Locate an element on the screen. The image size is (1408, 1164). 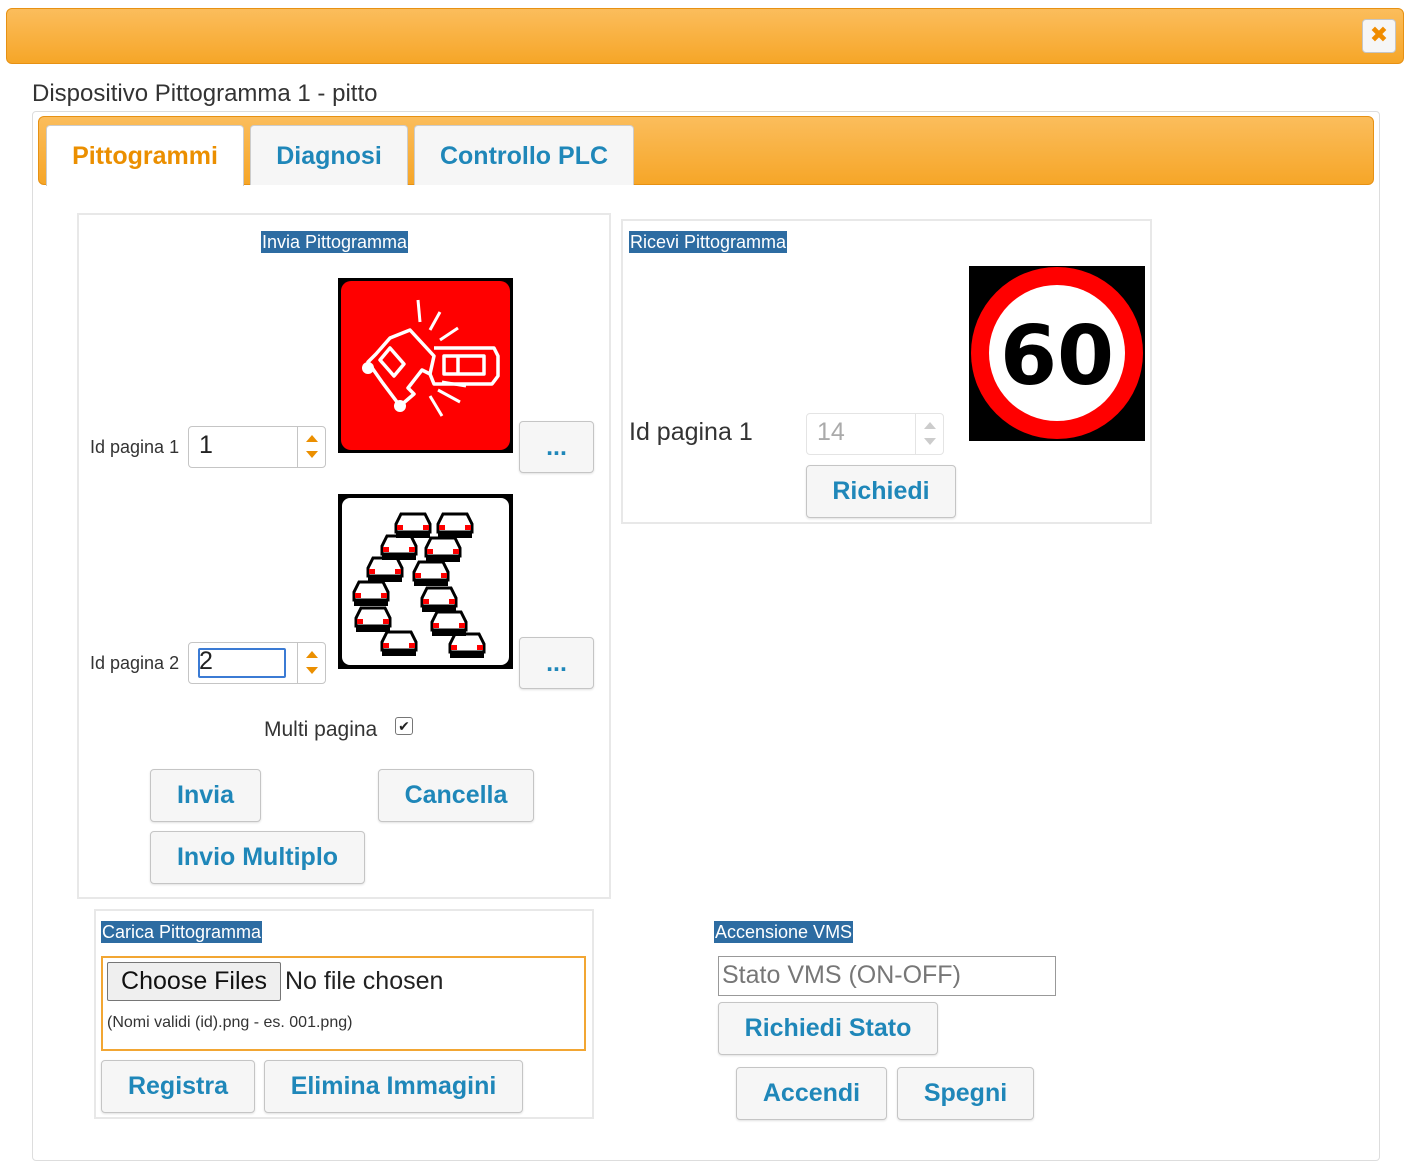
speed-limit-value: 60 is located at coordinates (1057, 356).